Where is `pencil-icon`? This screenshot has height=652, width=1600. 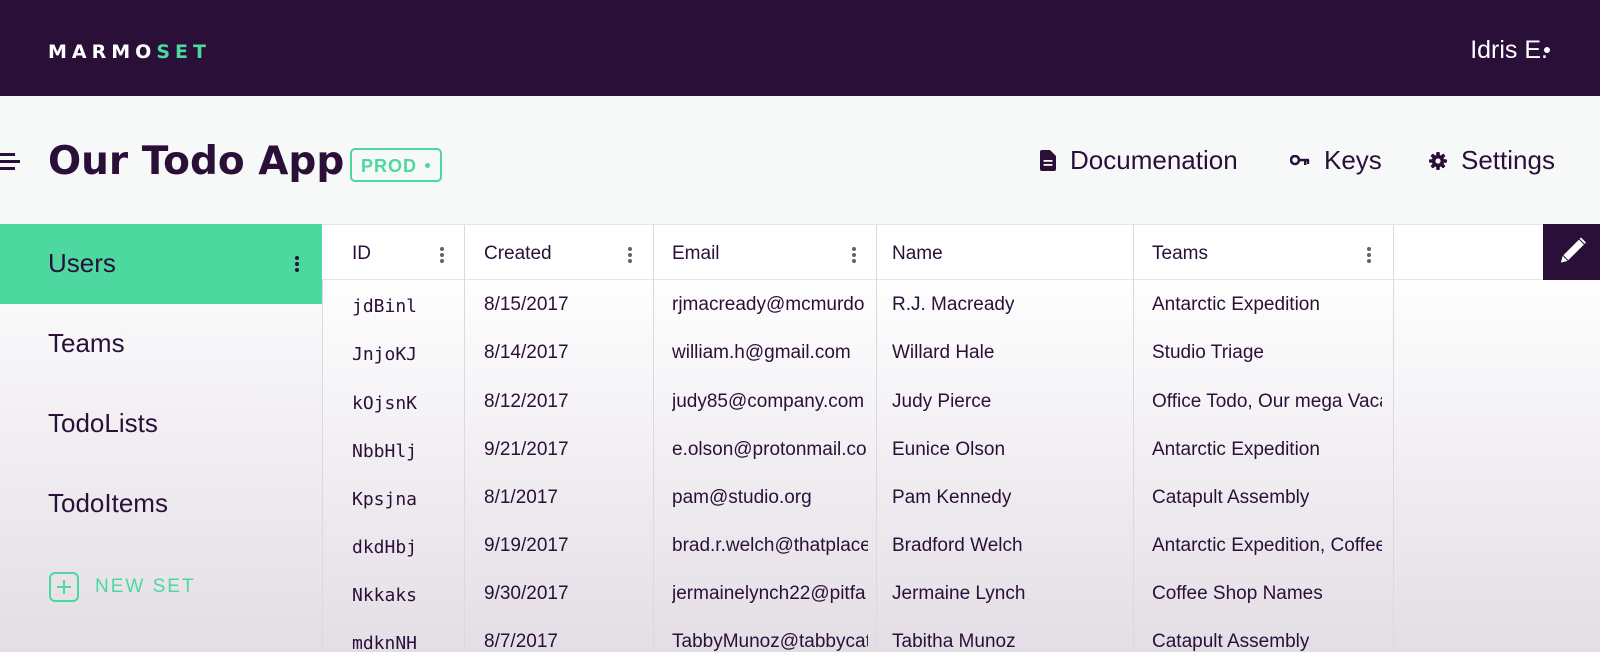 pencil-icon is located at coordinates (1573, 250).